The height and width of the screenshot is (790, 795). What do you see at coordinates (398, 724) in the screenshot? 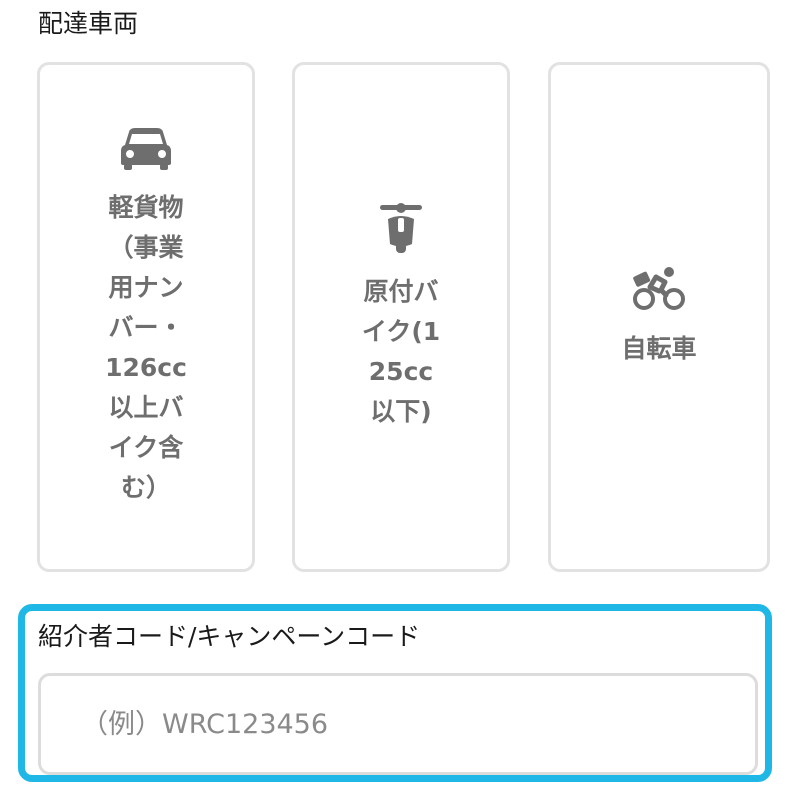
I see `referral-code-input` at bounding box center [398, 724].